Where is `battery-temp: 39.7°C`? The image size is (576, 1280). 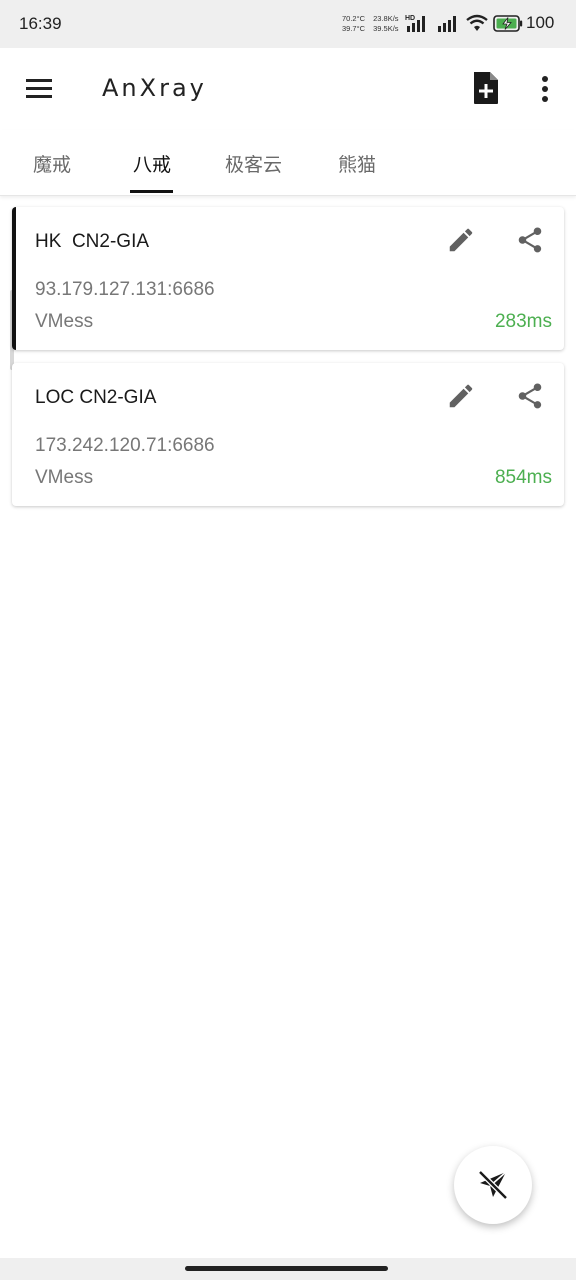 battery-temp: 39.7°C is located at coordinates (354, 28).